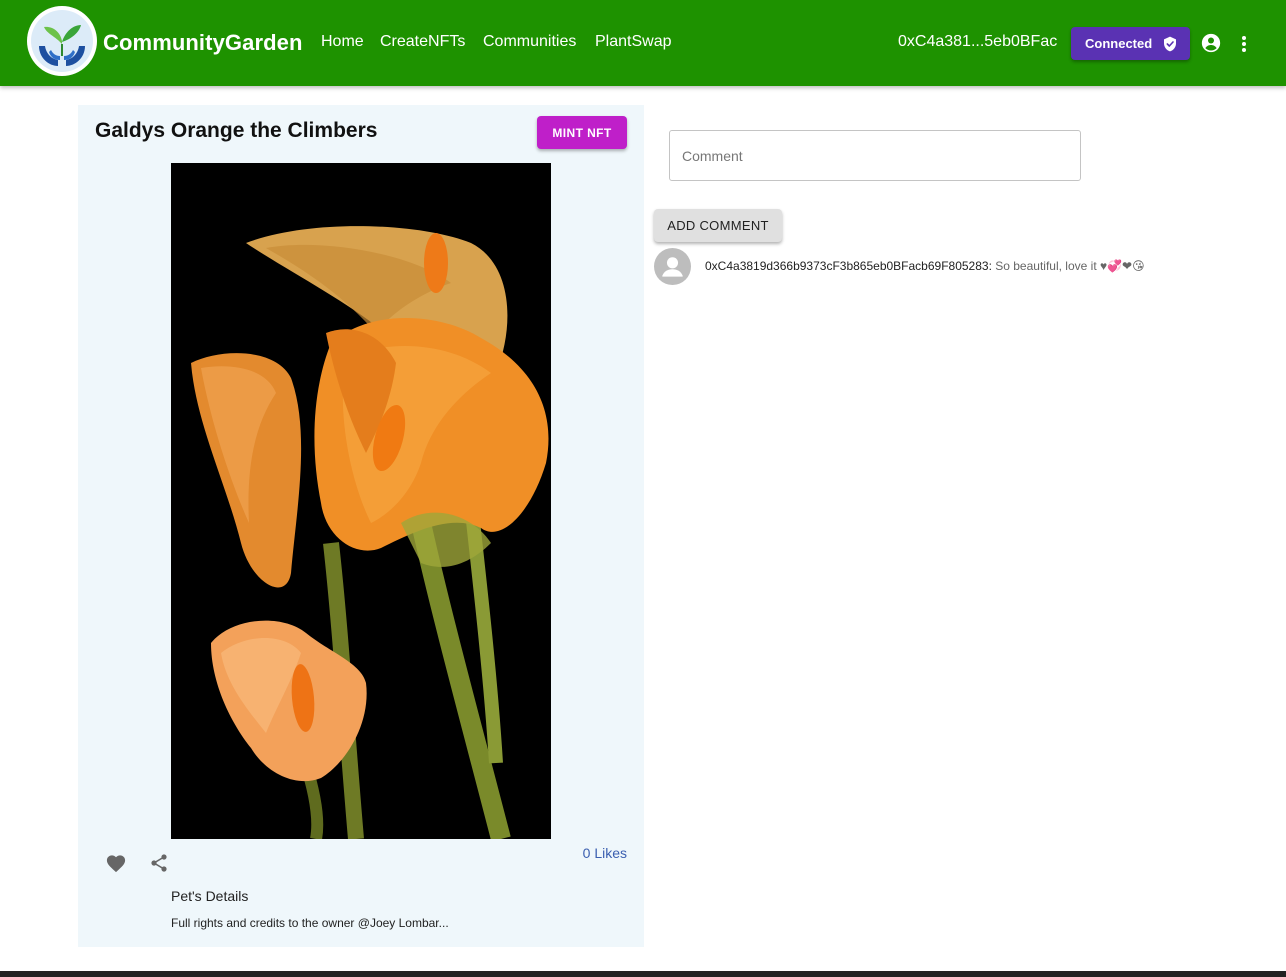  Describe the element at coordinates (342, 42) in the screenshot. I see `nav-home: Home` at that location.